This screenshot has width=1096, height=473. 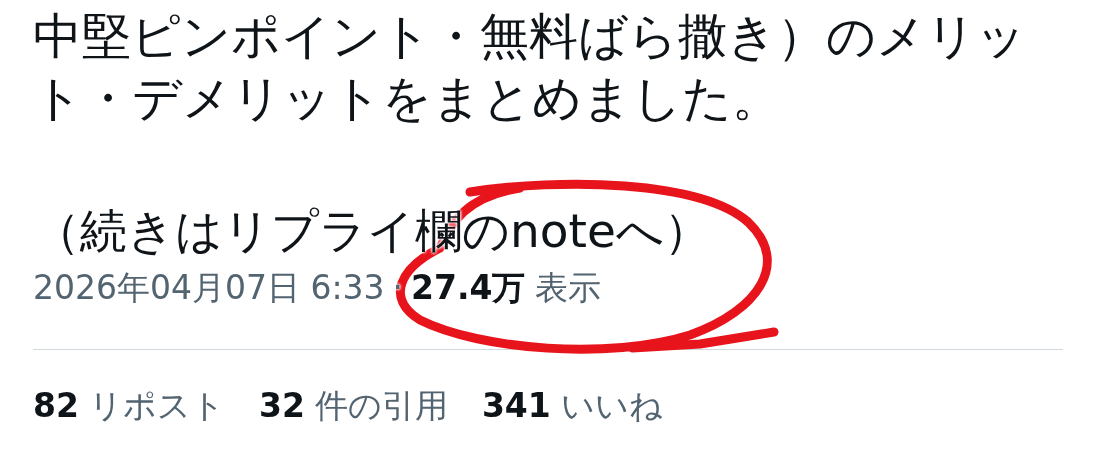 What do you see at coordinates (381, 406) in the screenshot?
I see `stat-label: 件の引用` at bounding box center [381, 406].